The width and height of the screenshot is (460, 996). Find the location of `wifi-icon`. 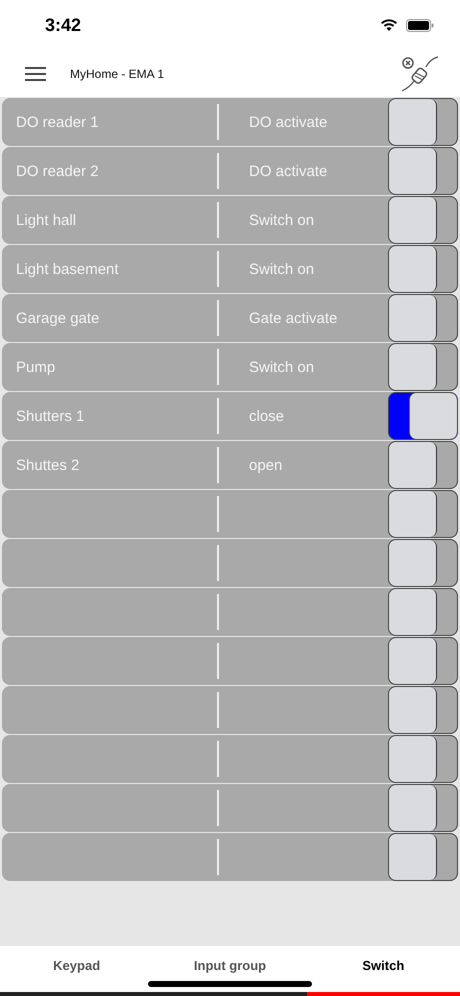

wifi-icon is located at coordinates (389, 25).